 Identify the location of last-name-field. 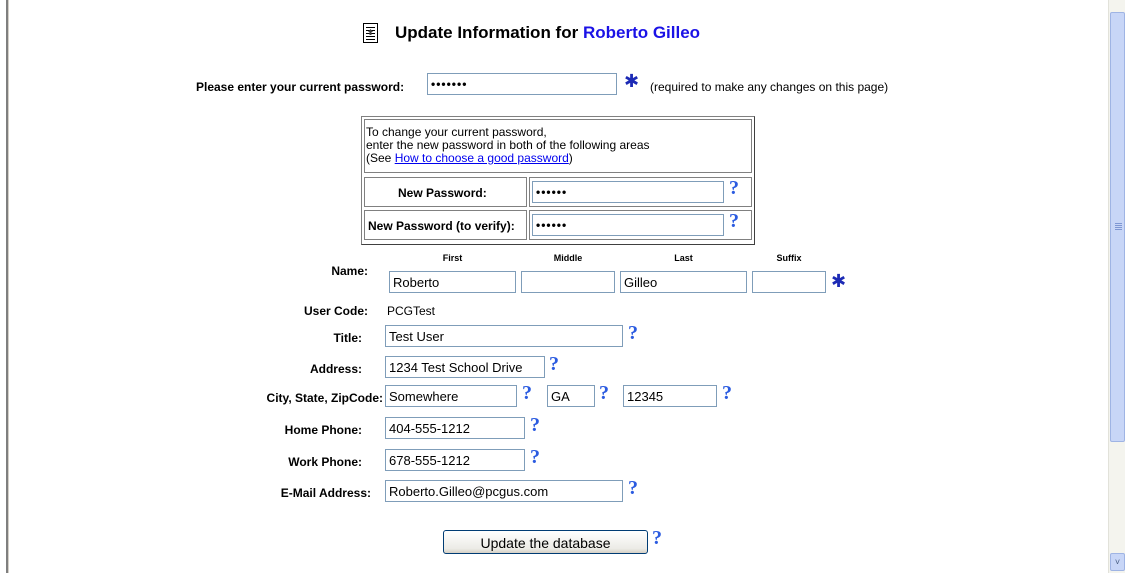
(683, 282).